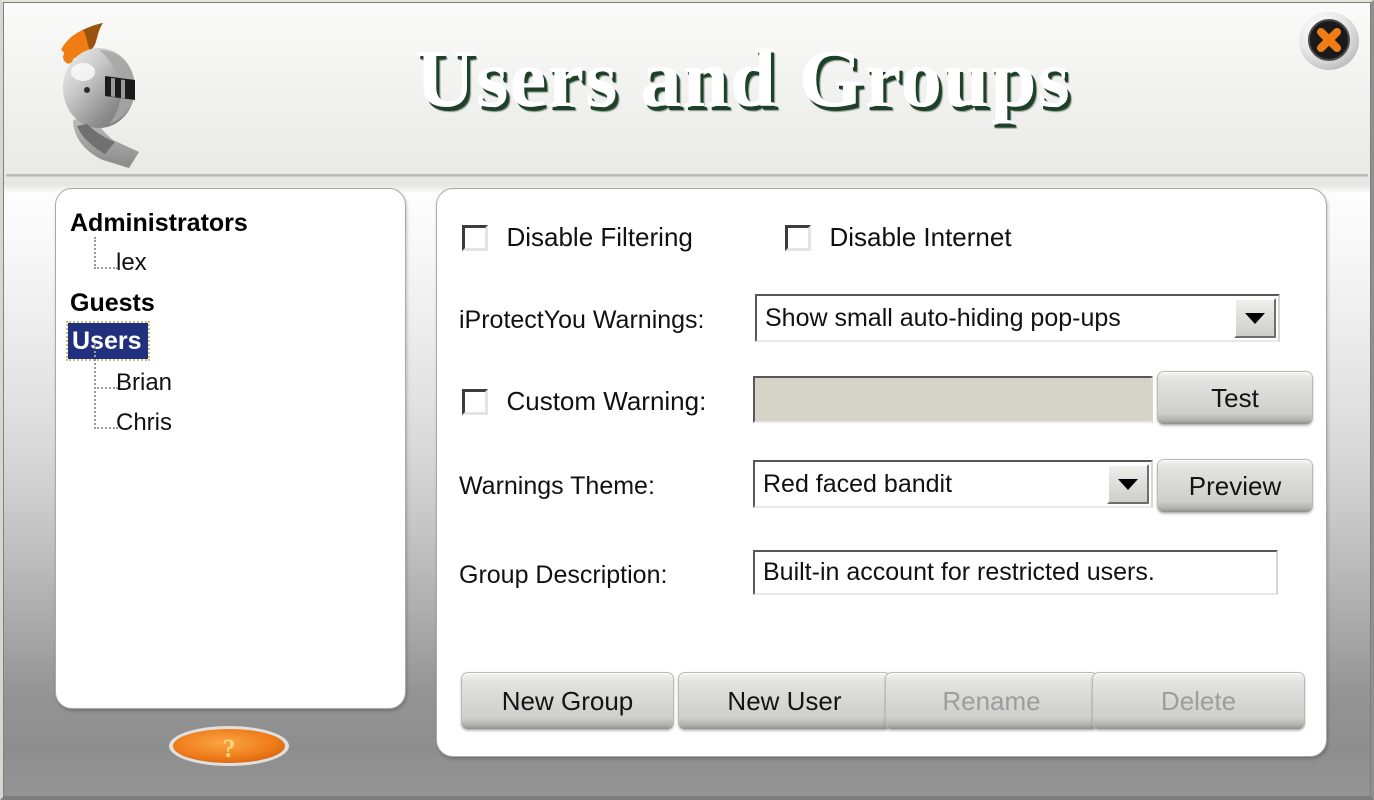 Image resolution: width=1374 pixels, height=800 pixels. What do you see at coordinates (557, 486) in the screenshot?
I see `warnings-theme-label: Warnings Theme:` at bounding box center [557, 486].